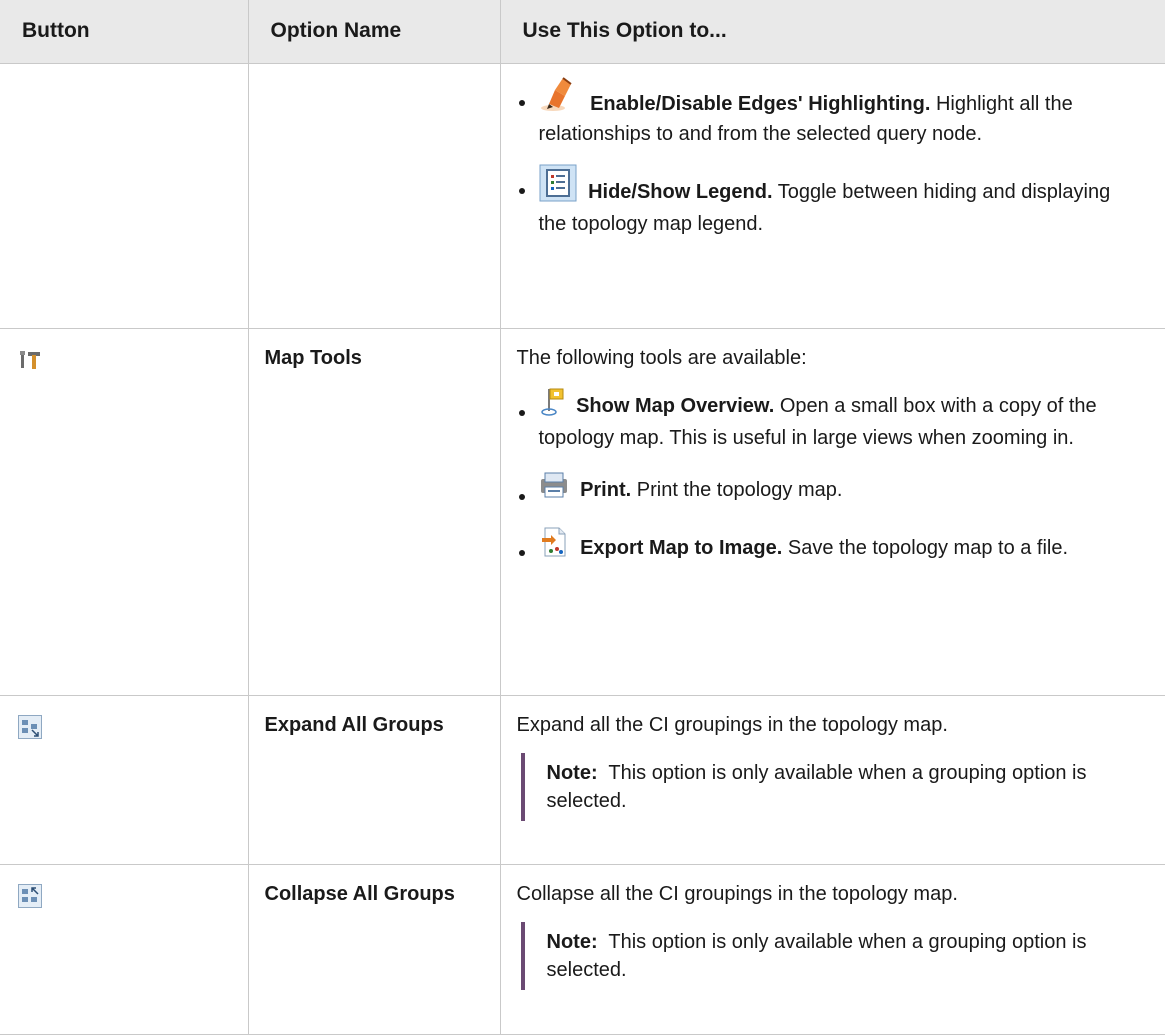 Image resolution: width=1165 pixels, height=1035 pixels. I want to click on map-overview-icon, so click(552, 405).